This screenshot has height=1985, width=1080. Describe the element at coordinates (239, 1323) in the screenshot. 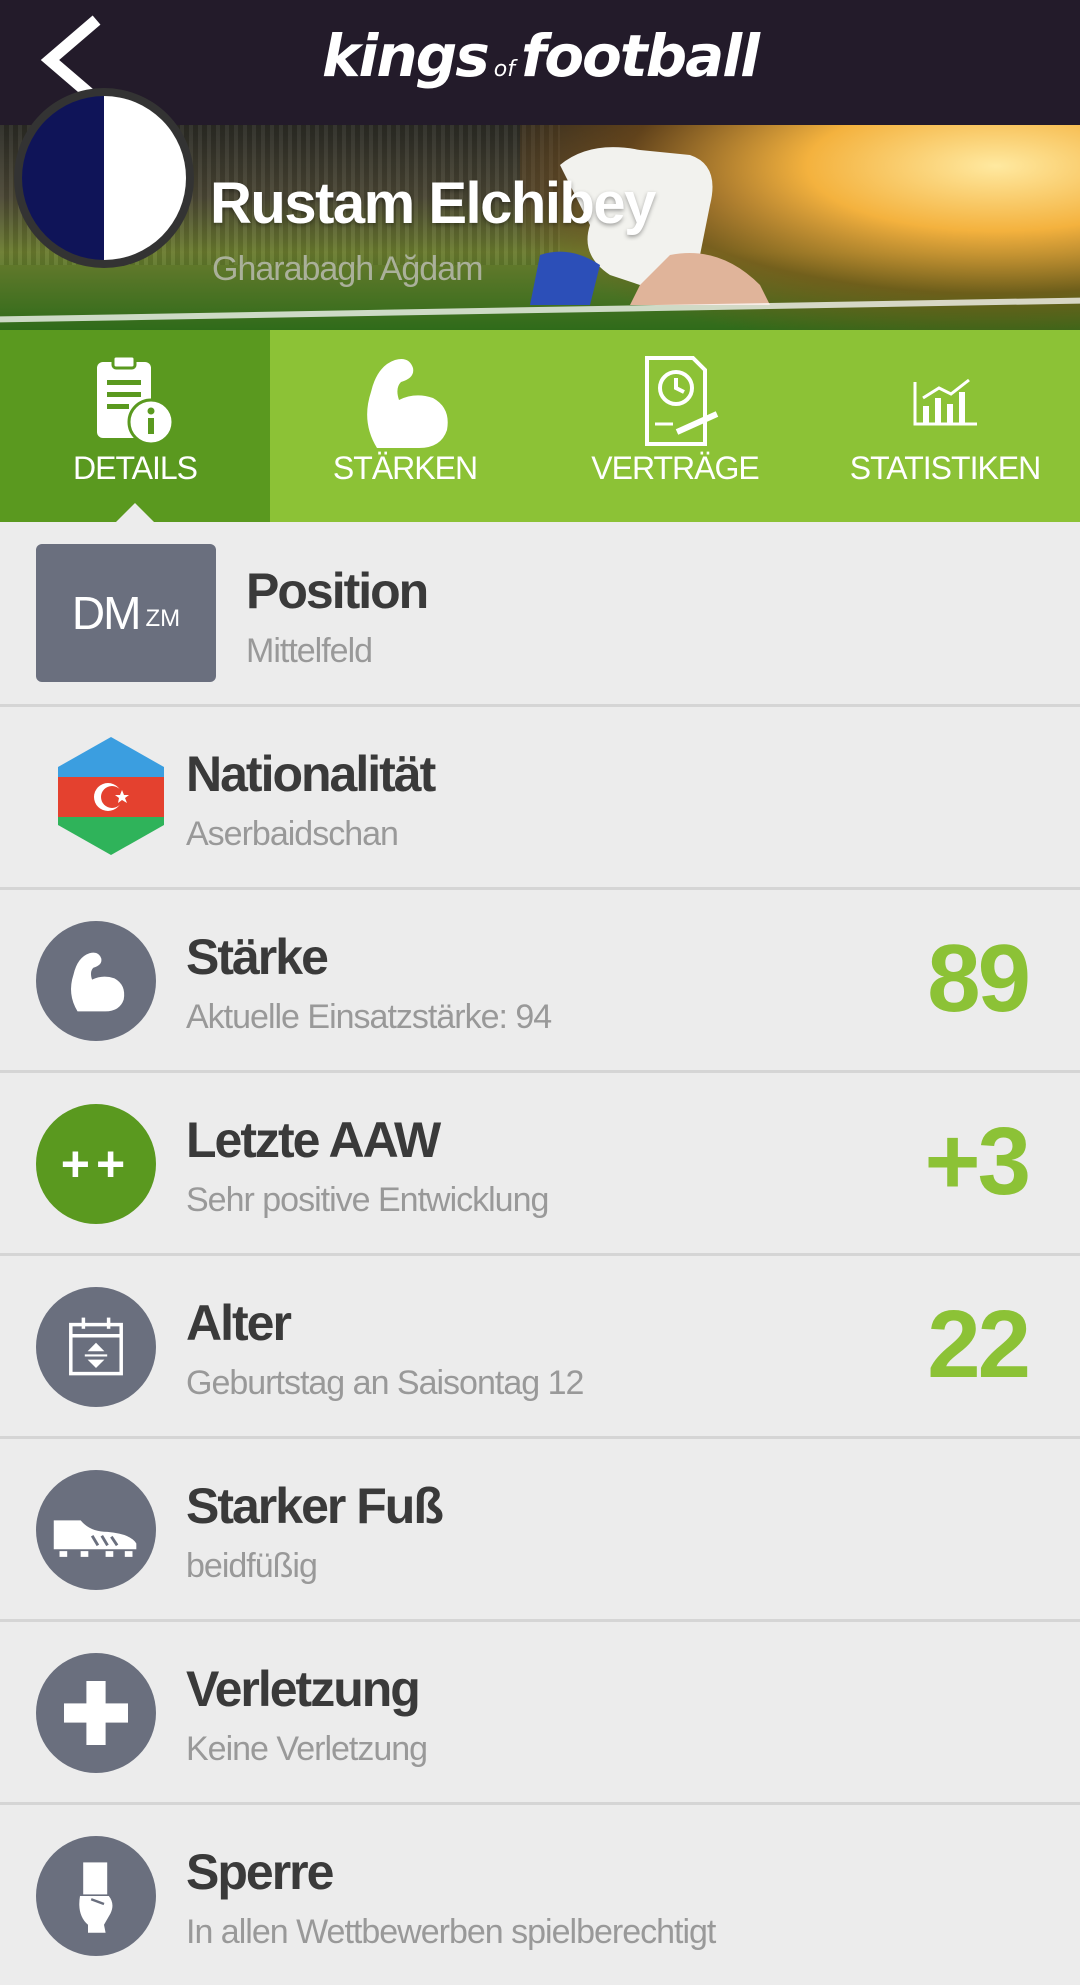

I see `row-title: Alter` at that location.